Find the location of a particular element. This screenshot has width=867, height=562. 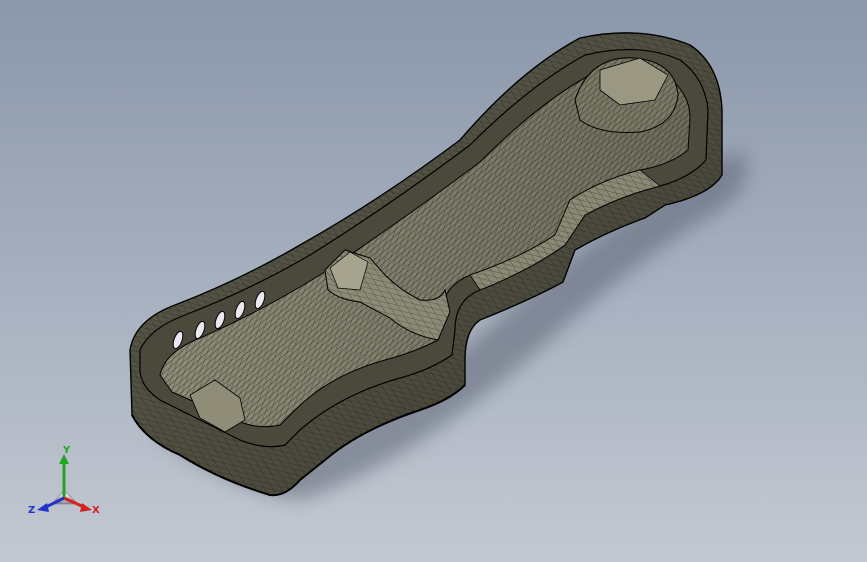

x-axis-label: X is located at coordinates (96, 510).